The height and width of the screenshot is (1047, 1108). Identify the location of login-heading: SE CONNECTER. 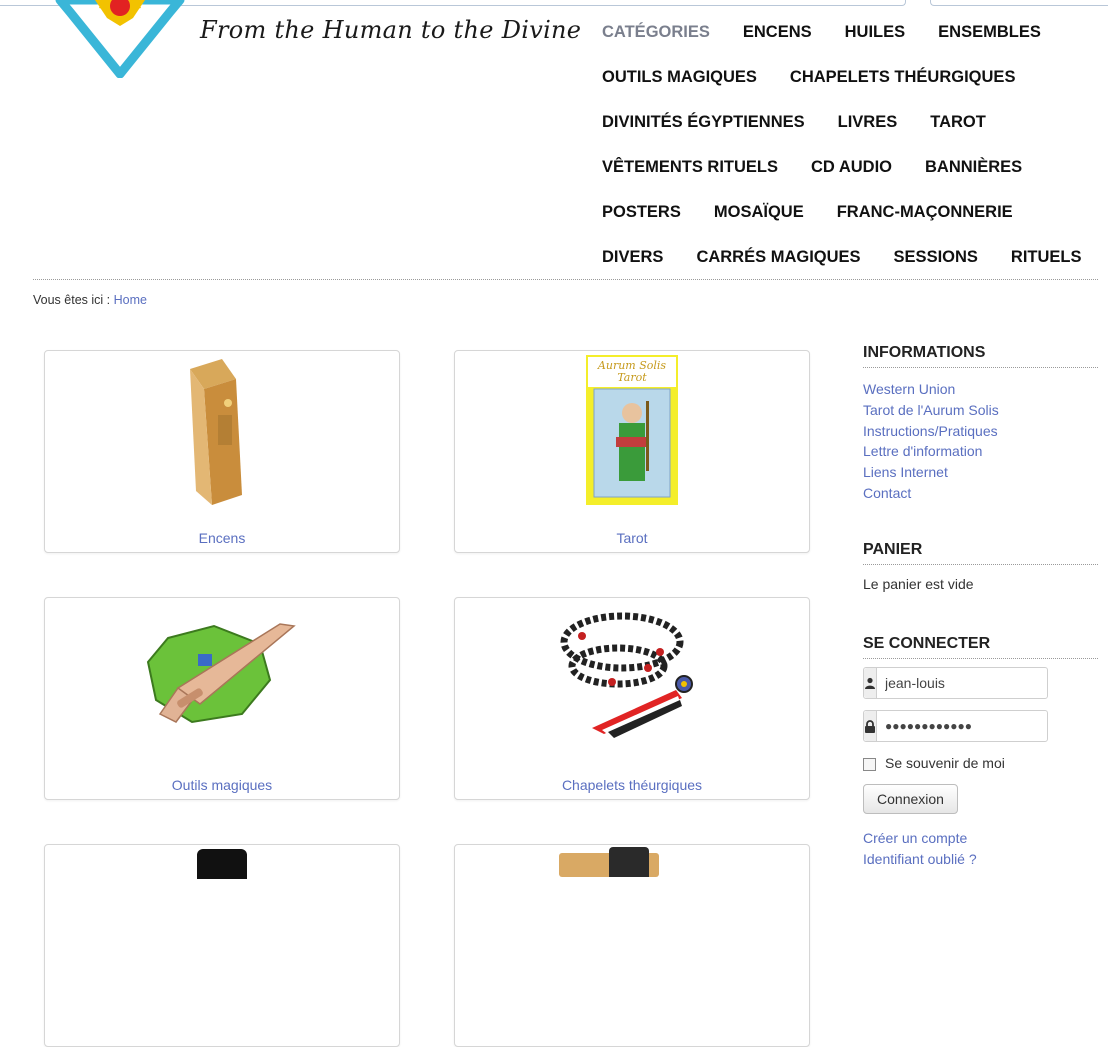
(980, 647).